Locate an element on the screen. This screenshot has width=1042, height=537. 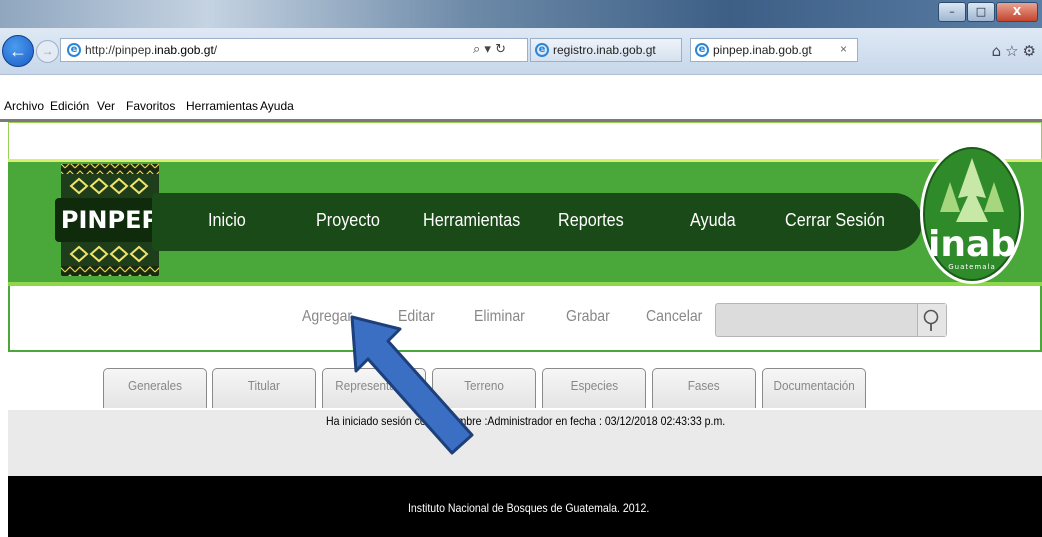
tab-especies: Especies is located at coordinates (594, 388).